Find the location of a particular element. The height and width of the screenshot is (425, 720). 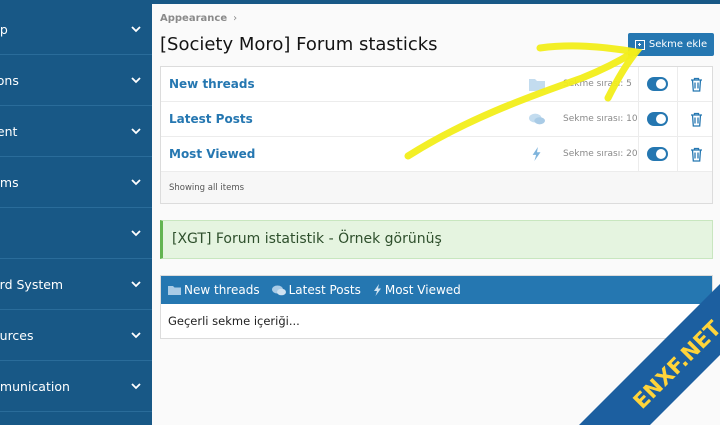

add-tab-button: Sekme ekle is located at coordinates (671, 44).